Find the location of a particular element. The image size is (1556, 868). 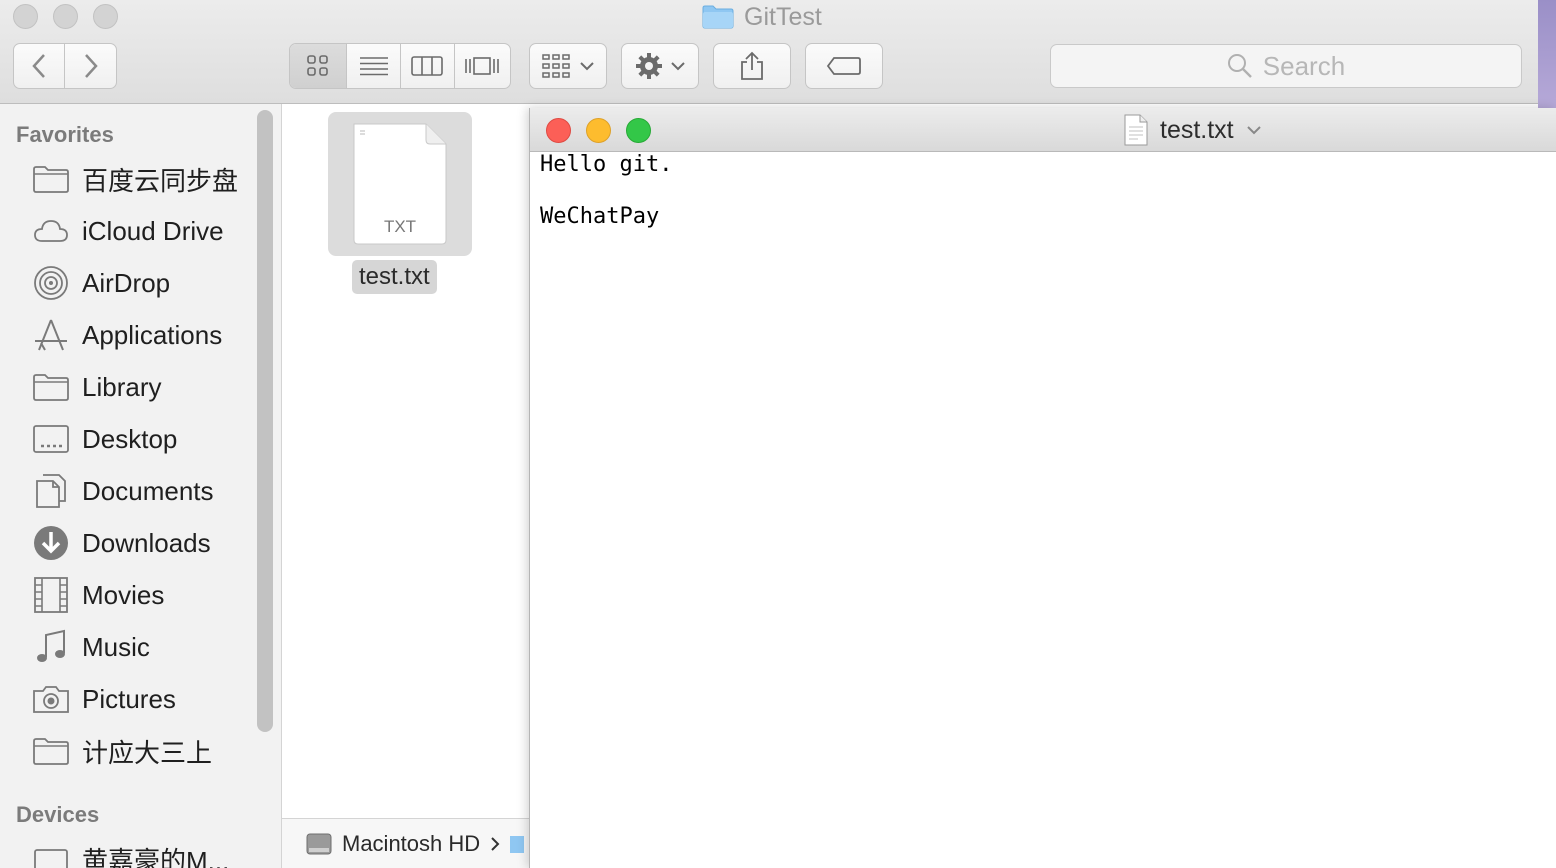

forward-button is located at coordinates (90, 66).